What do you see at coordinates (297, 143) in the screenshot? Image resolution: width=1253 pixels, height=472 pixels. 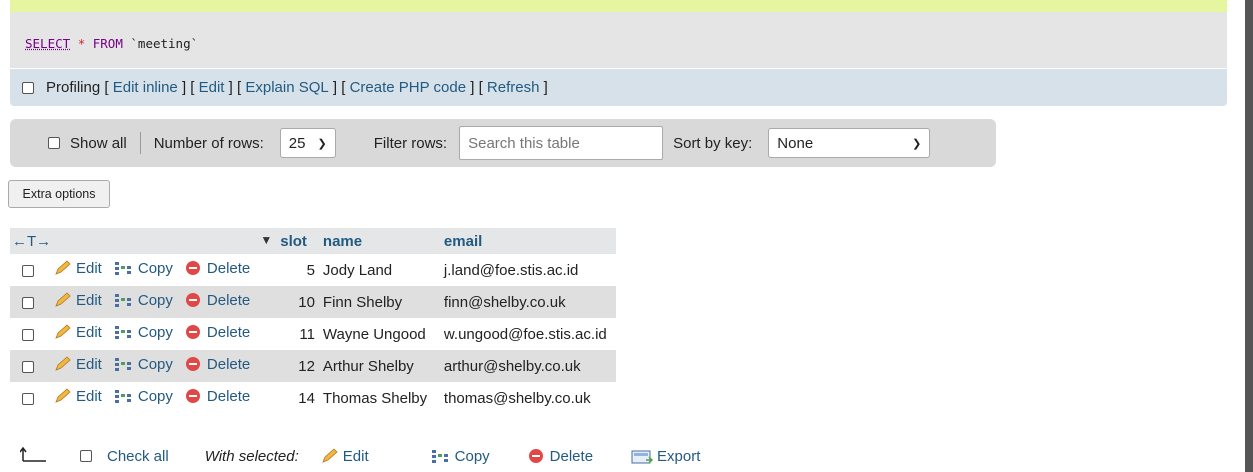 I see `rows-per-page-value: 25` at bounding box center [297, 143].